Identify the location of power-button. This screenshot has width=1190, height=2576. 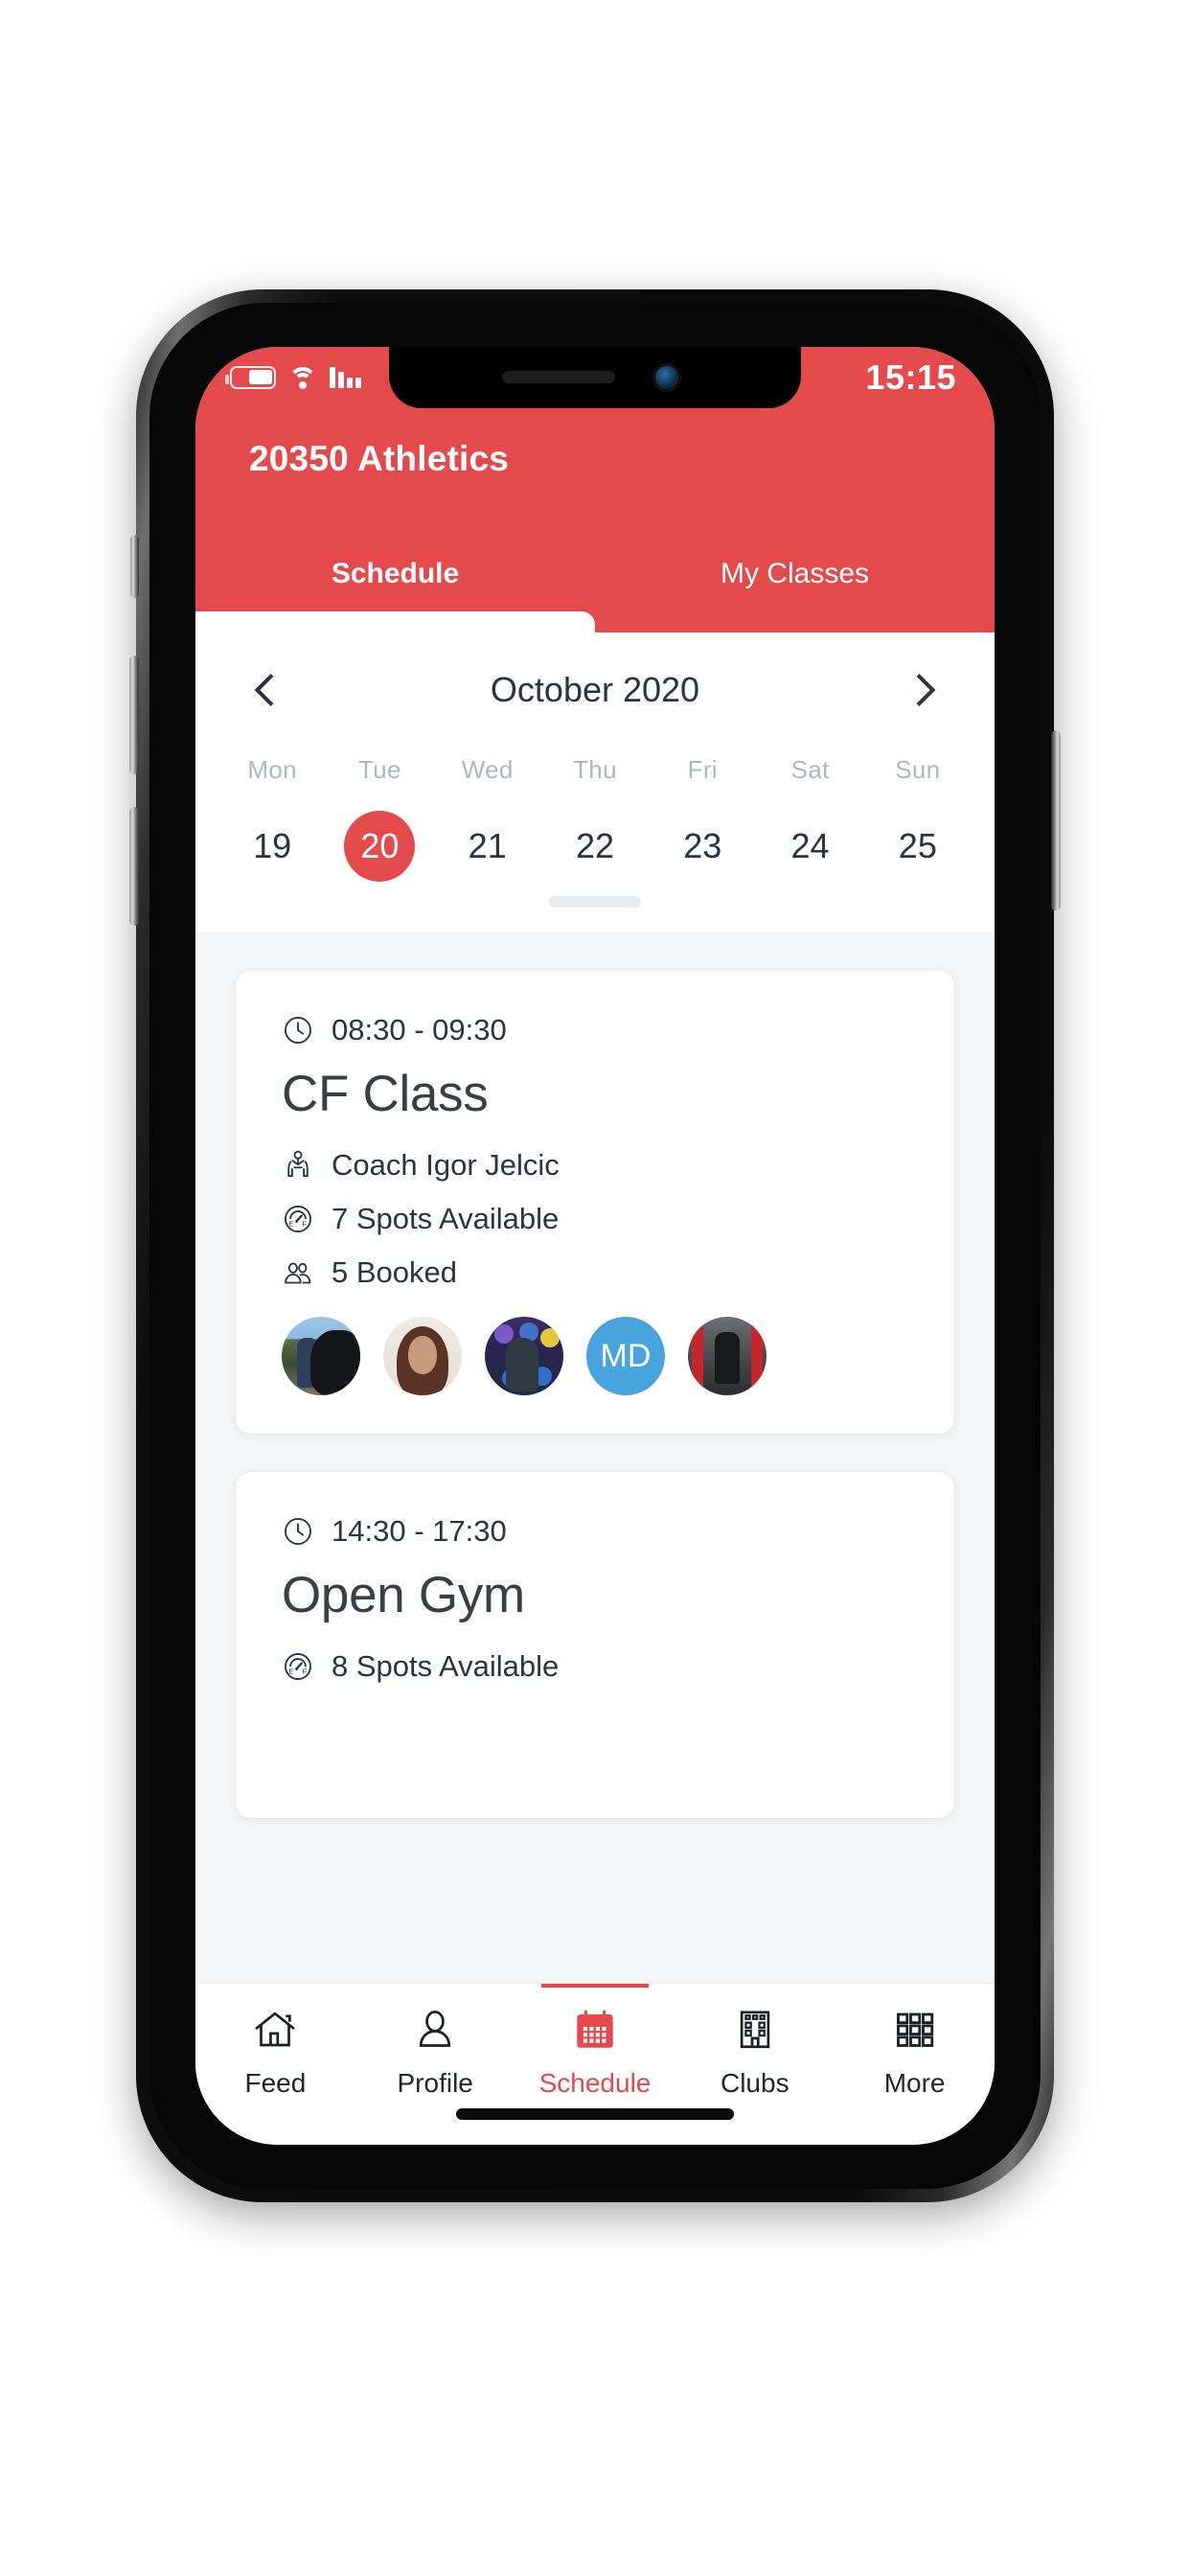
(1056, 820).